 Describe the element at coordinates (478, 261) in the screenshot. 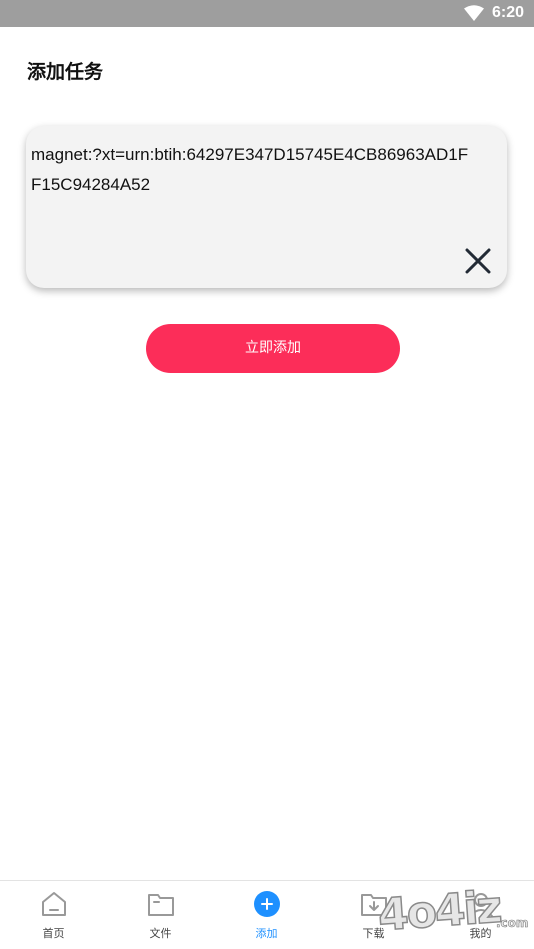

I see `close-icon` at that location.